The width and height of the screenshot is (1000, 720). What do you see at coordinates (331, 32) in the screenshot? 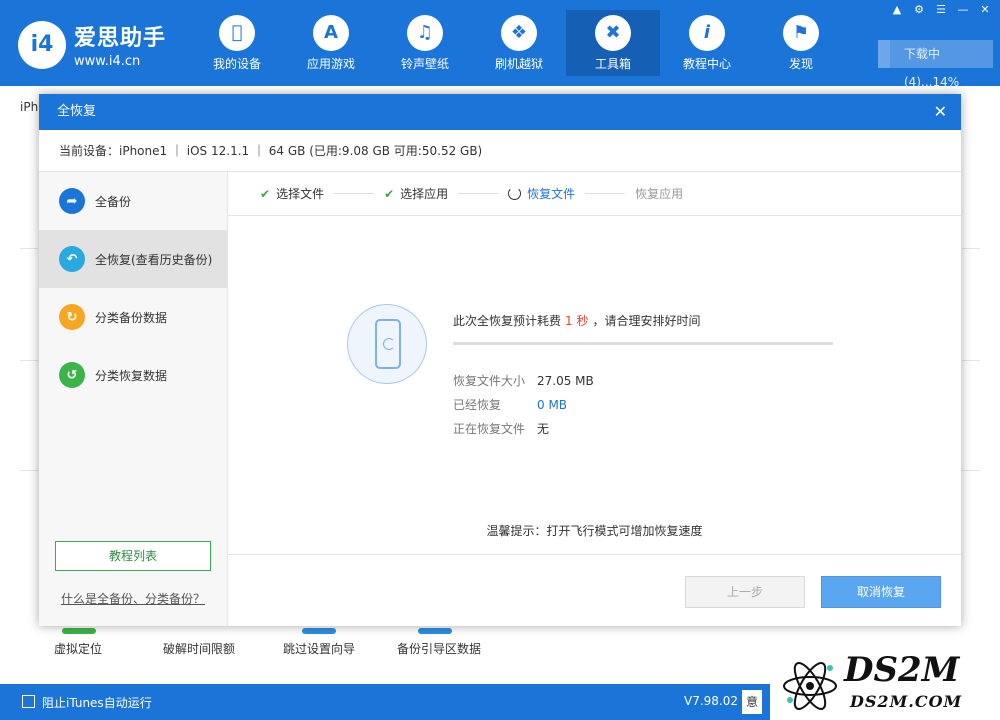
I see `app-store-icon: A` at bounding box center [331, 32].